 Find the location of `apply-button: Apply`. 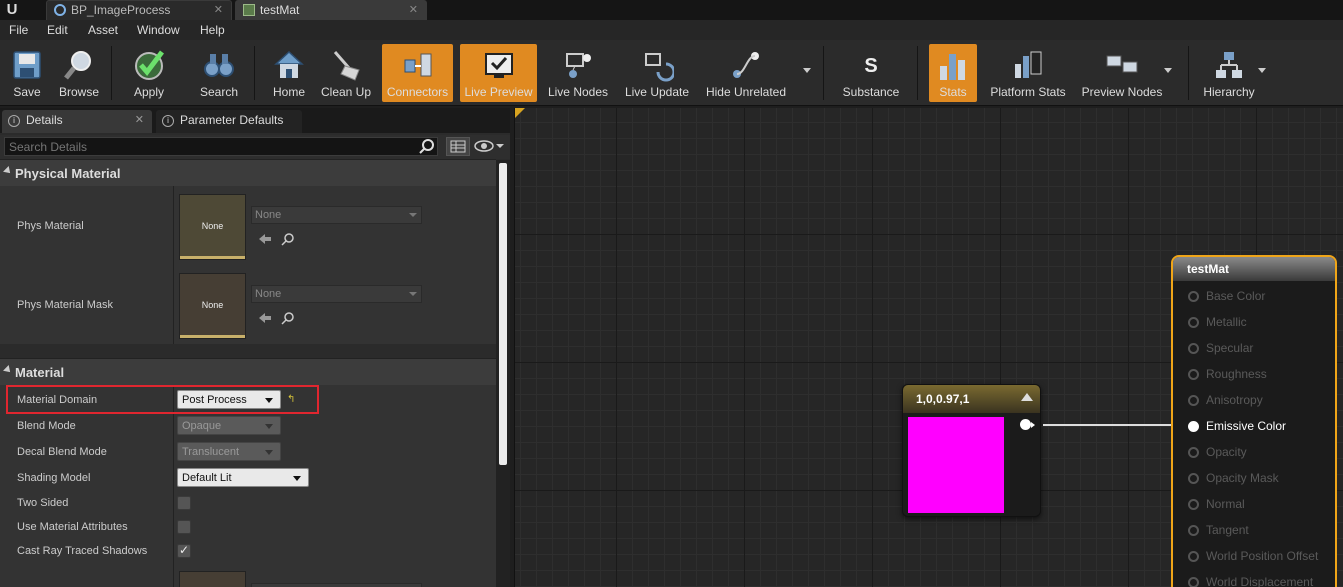

apply-button: Apply is located at coordinates (149, 73).